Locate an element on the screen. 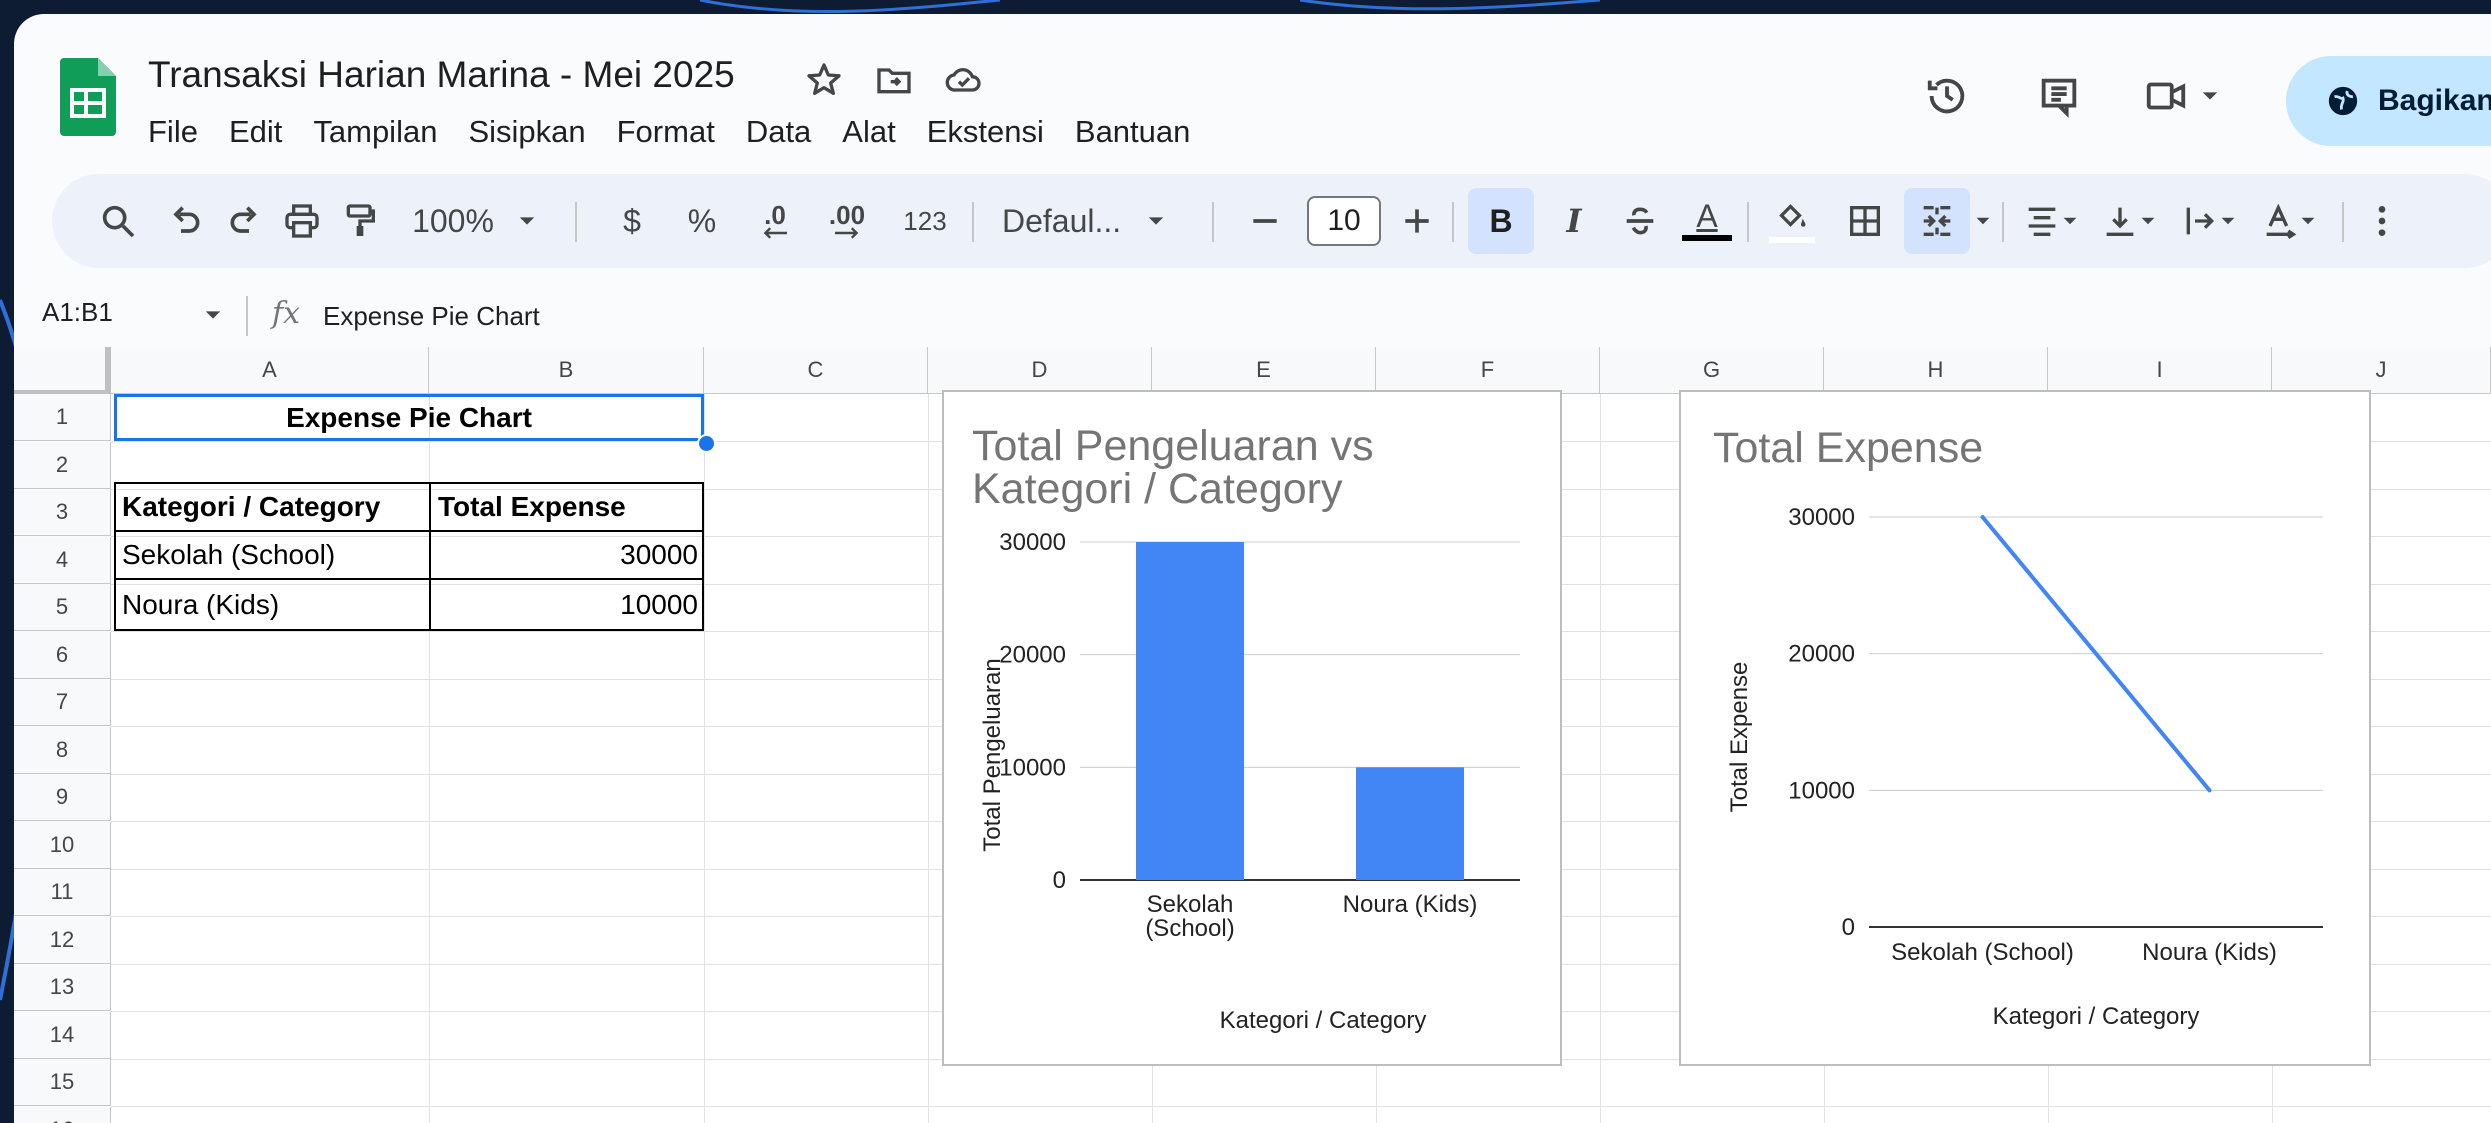 The image size is (2491, 1123). menu-format: Format is located at coordinates (666, 132).